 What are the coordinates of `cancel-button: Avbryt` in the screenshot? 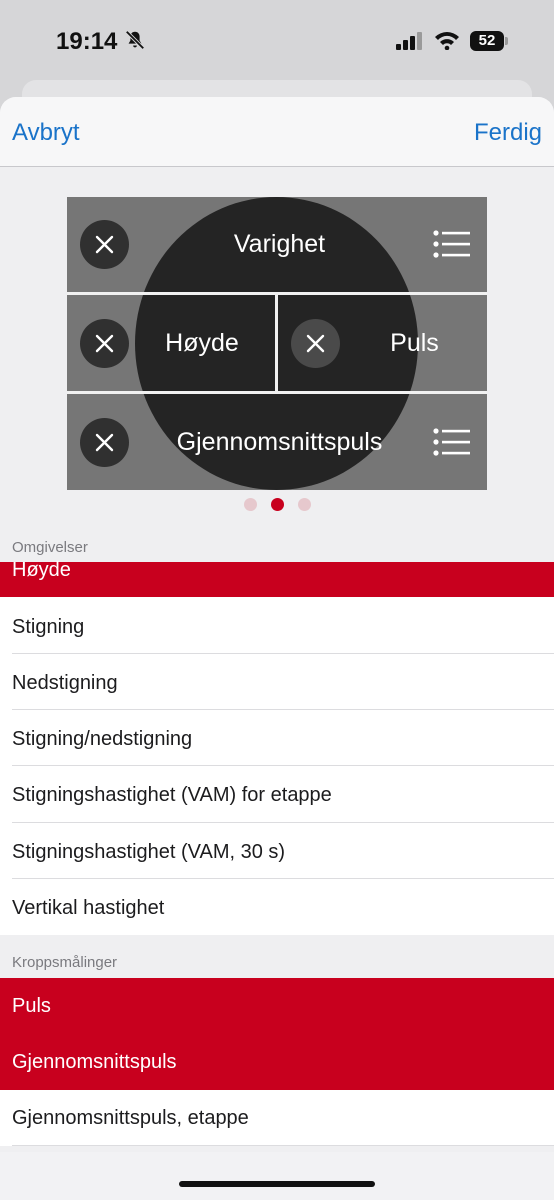 It's located at (46, 133).